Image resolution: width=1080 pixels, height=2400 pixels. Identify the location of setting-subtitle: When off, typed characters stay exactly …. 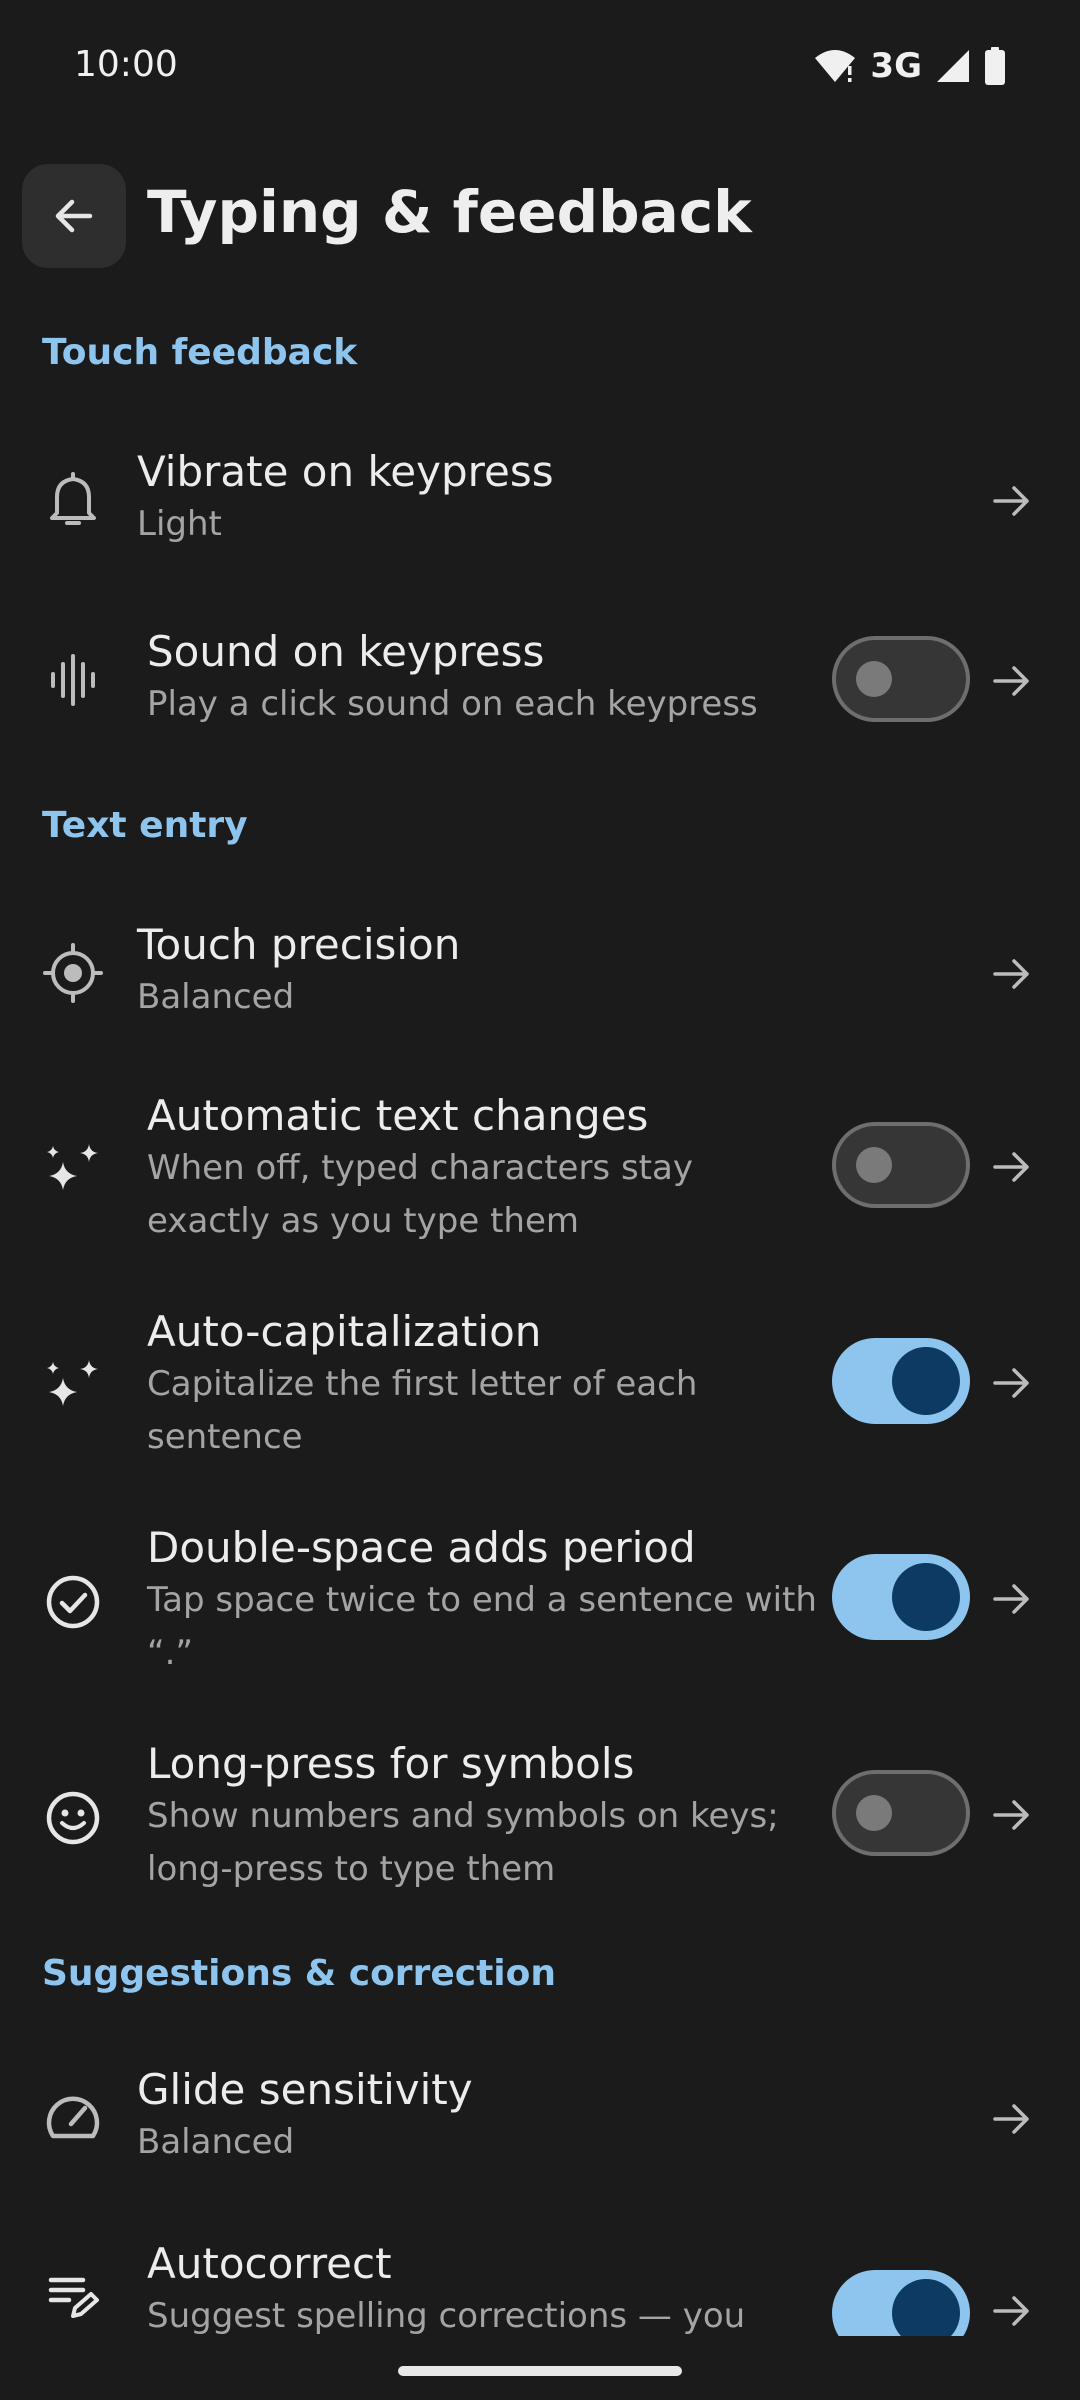
(420, 1194).